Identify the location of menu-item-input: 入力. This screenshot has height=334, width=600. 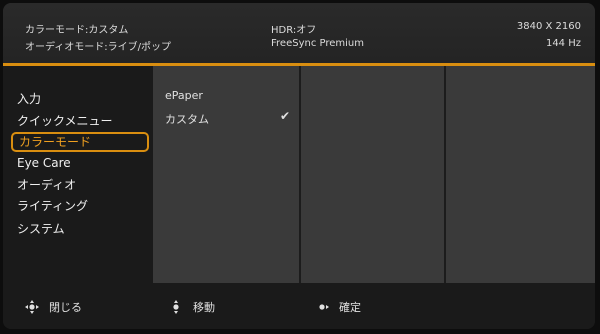
(80, 99).